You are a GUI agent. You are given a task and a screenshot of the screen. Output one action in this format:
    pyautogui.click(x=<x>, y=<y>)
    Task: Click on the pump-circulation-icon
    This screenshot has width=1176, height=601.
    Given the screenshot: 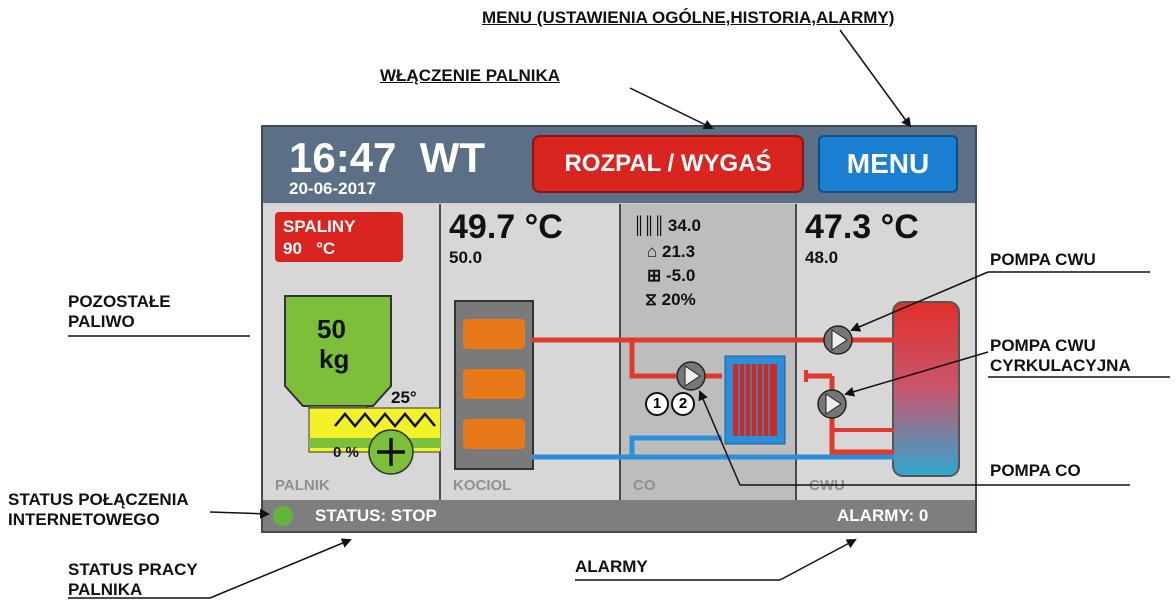 What is the action you would take?
    pyautogui.click(x=832, y=404)
    